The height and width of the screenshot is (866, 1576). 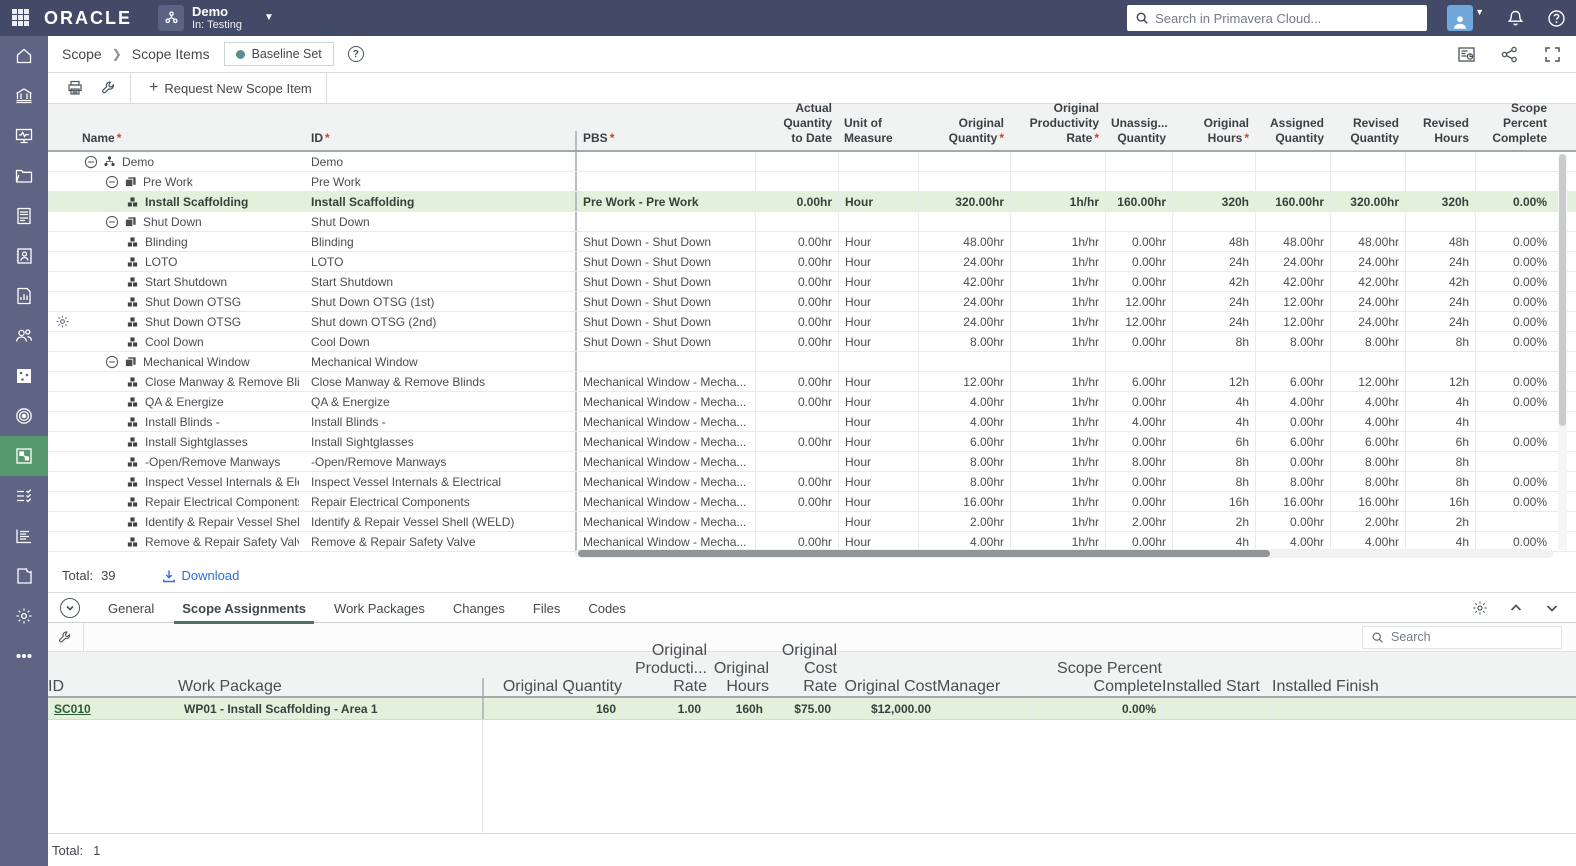 I want to click on detail-cell: 0.00%, so click(x=1097, y=708).